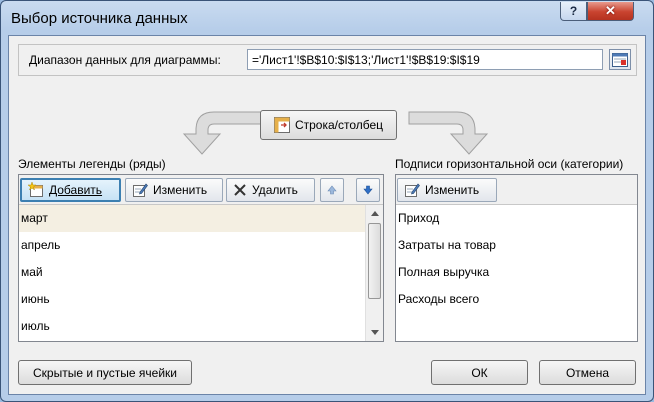 This screenshot has width=654, height=402. I want to click on edit-axis-label: Изменить, so click(452, 190).